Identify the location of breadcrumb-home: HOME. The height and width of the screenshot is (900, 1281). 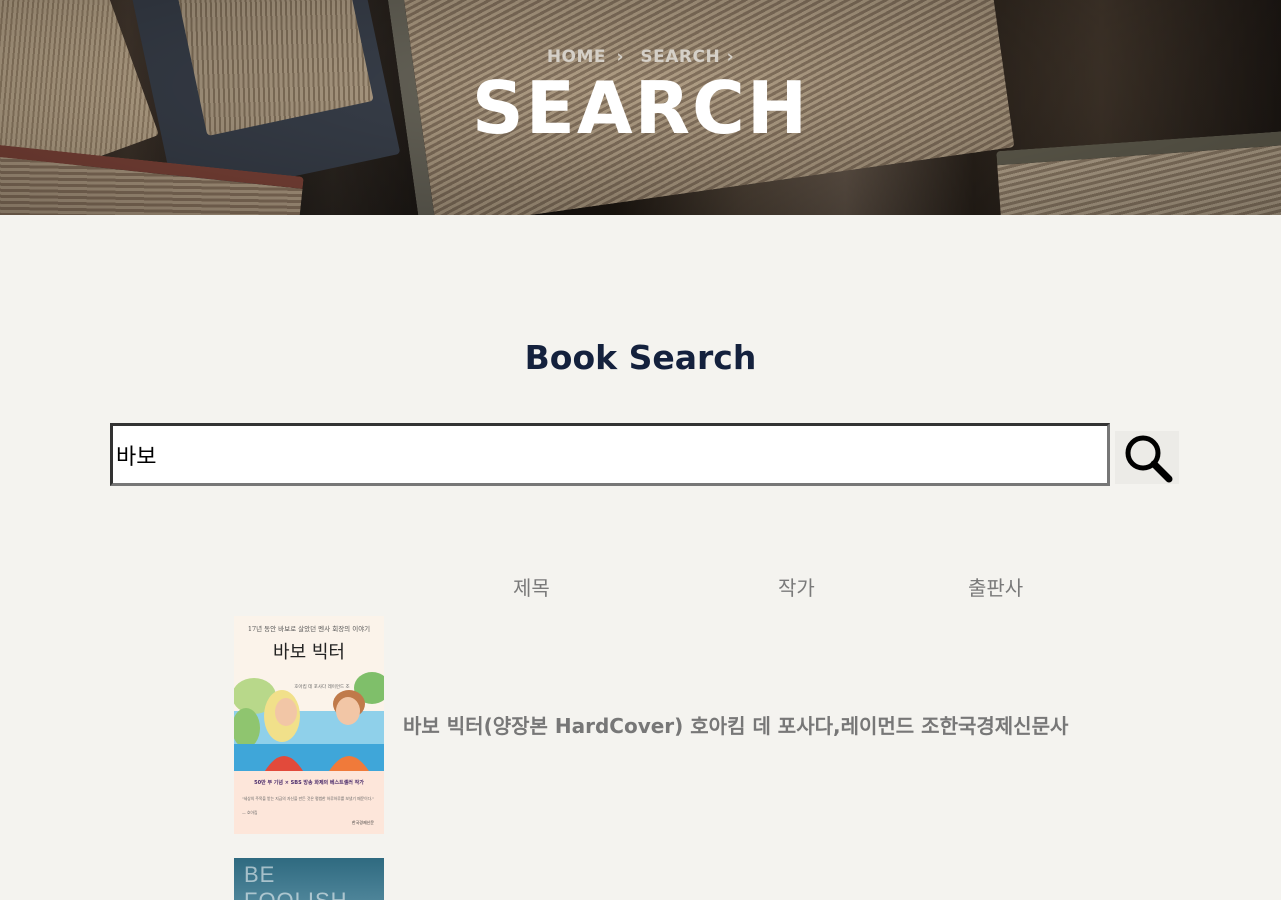
(576, 57).